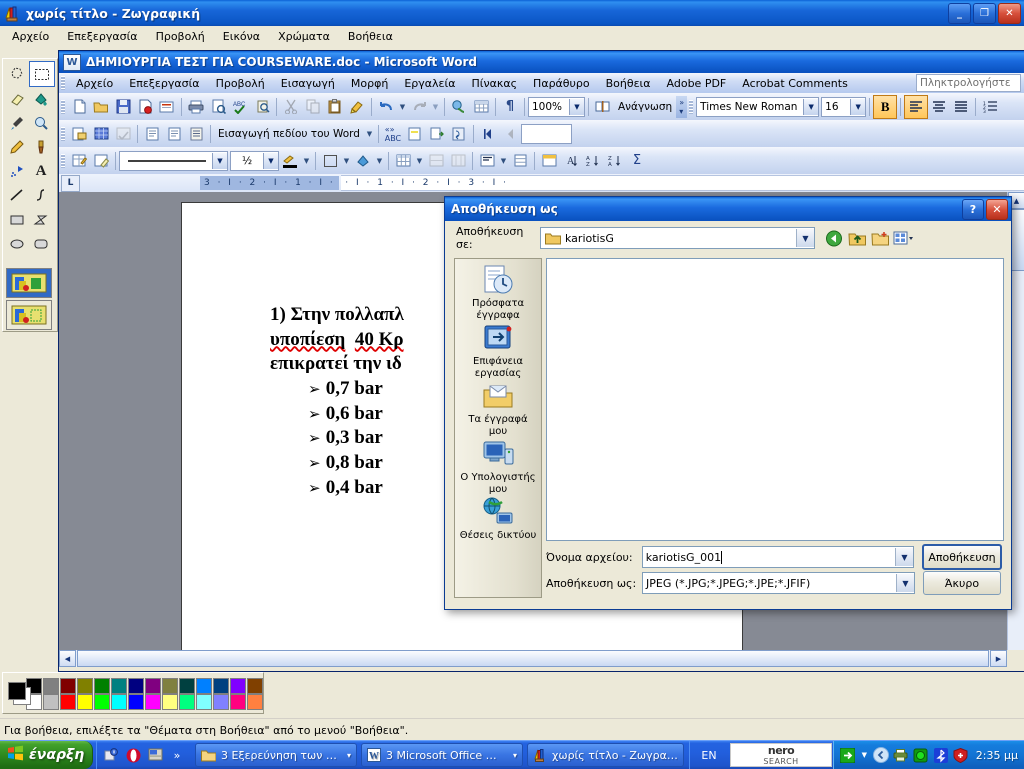 Image resolution: width=1024 pixels, height=769 pixels. I want to click on up-one-level-icon, so click(857, 238).